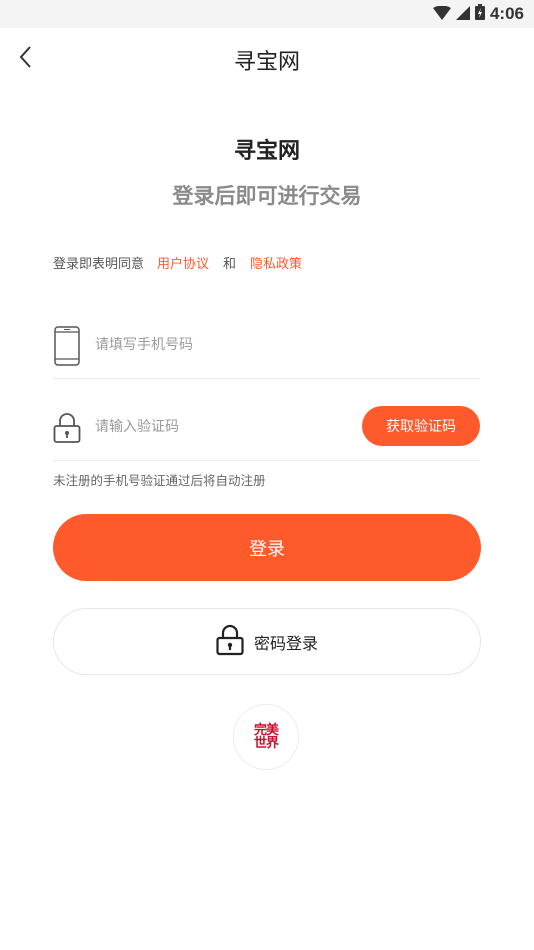 The image size is (534, 950). Describe the element at coordinates (267, 14) in the screenshot. I see `status-bar: 4:06` at that location.